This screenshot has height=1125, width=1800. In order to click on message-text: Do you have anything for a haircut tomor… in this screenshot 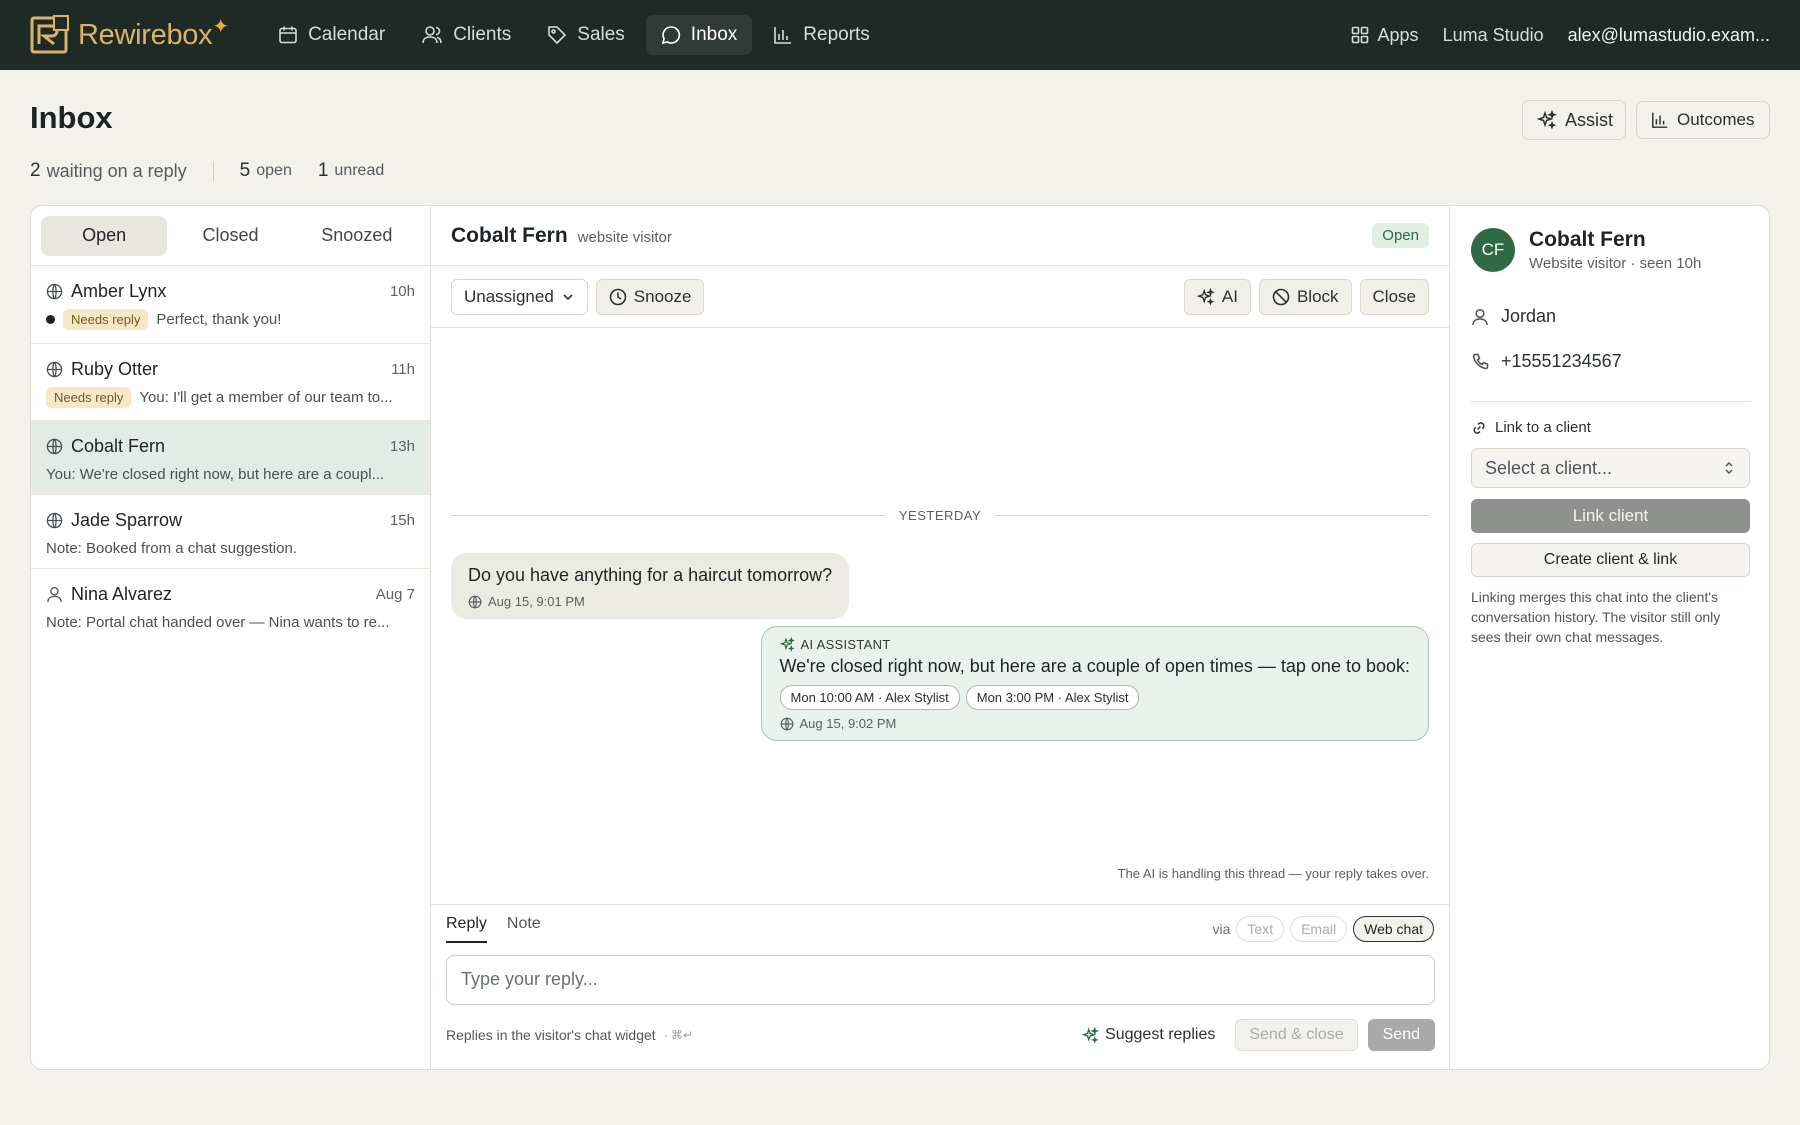, I will do `click(650, 575)`.